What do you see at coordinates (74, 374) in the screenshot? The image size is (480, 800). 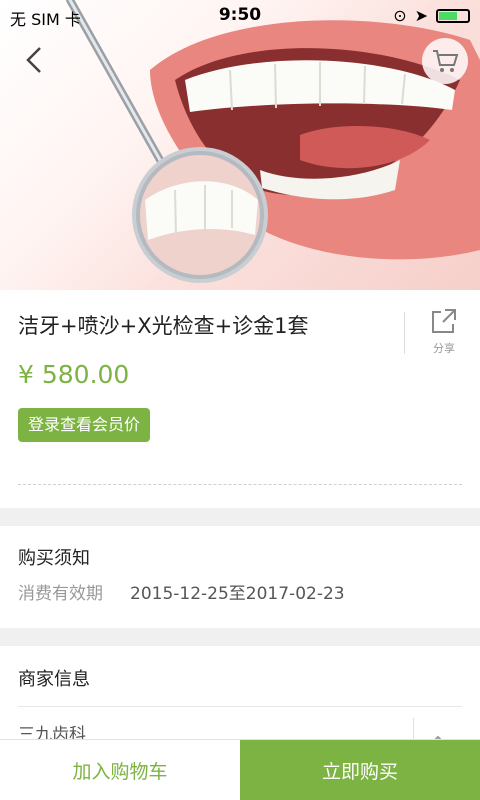 I see `product-price: ¥ 580.00` at bounding box center [74, 374].